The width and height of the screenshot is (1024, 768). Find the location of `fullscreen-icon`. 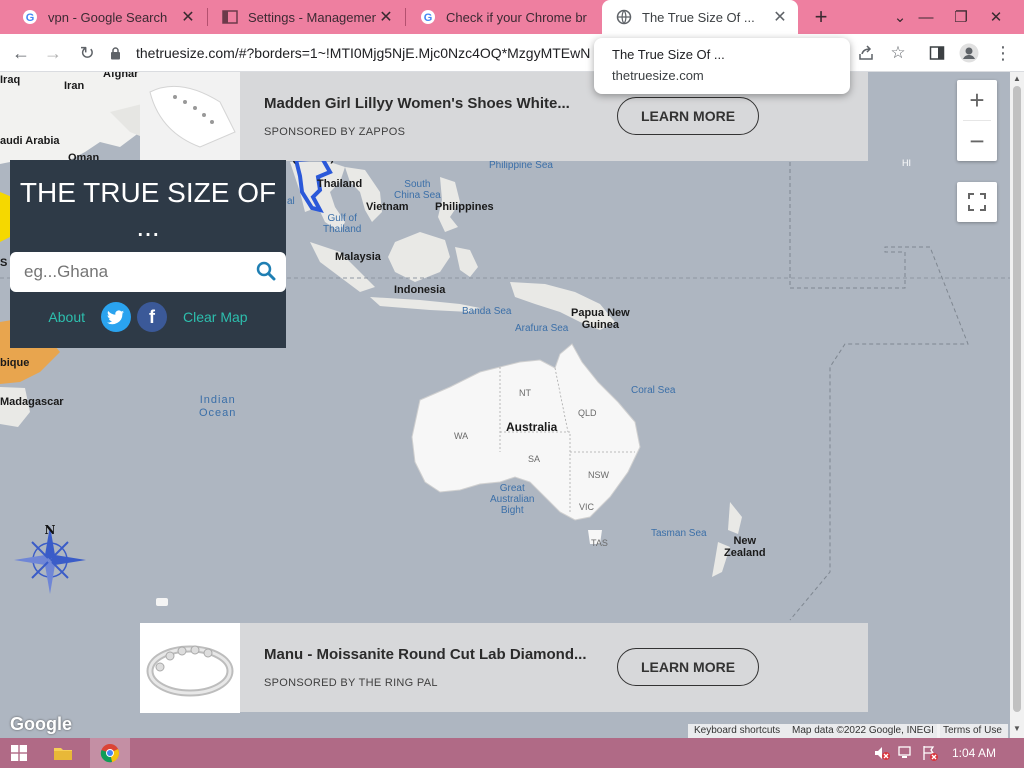

fullscreen-icon is located at coordinates (977, 202).